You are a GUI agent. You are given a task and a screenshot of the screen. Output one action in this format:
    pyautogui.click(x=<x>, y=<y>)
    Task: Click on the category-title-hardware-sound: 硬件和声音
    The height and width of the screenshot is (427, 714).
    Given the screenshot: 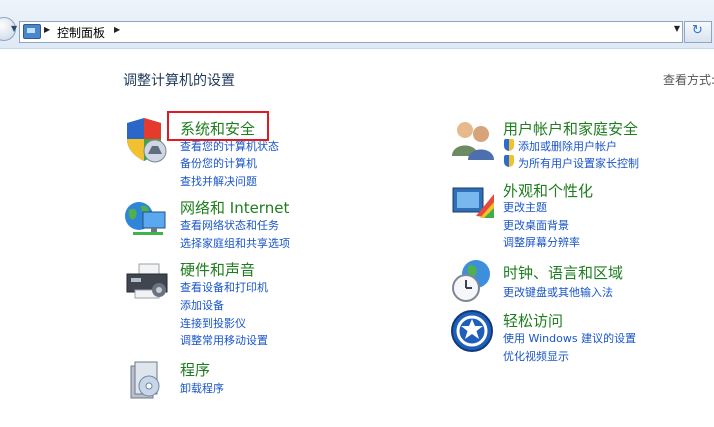 What is the action you would take?
    pyautogui.click(x=217, y=269)
    